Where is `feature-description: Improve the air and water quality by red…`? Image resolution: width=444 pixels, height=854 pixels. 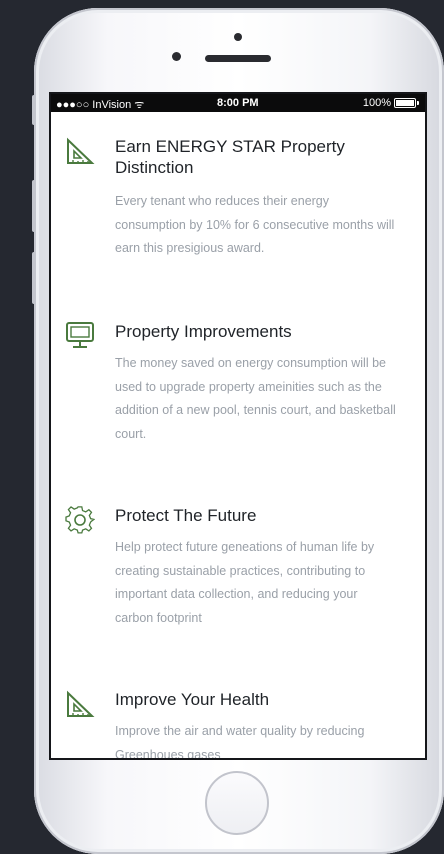
feature-description: Improve the air and water quality by red… is located at coordinates (240, 742).